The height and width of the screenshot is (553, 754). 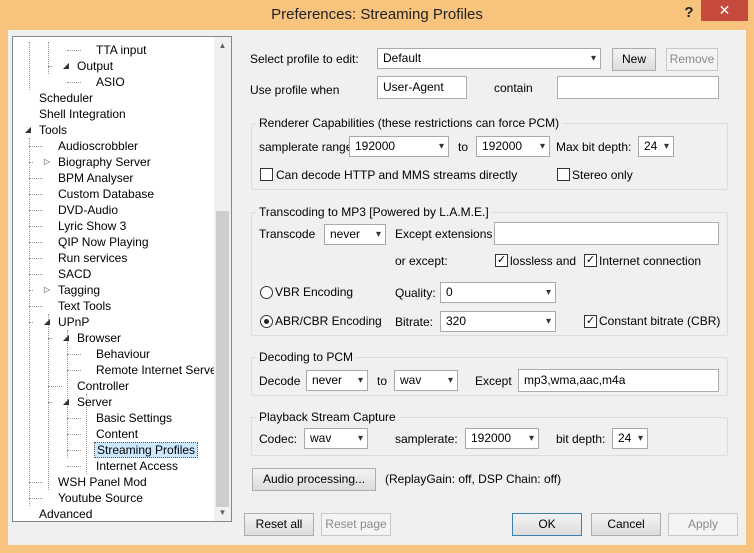 I want to click on capture-bit-depth-select: 24 ▾, so click(x=630, y=438).